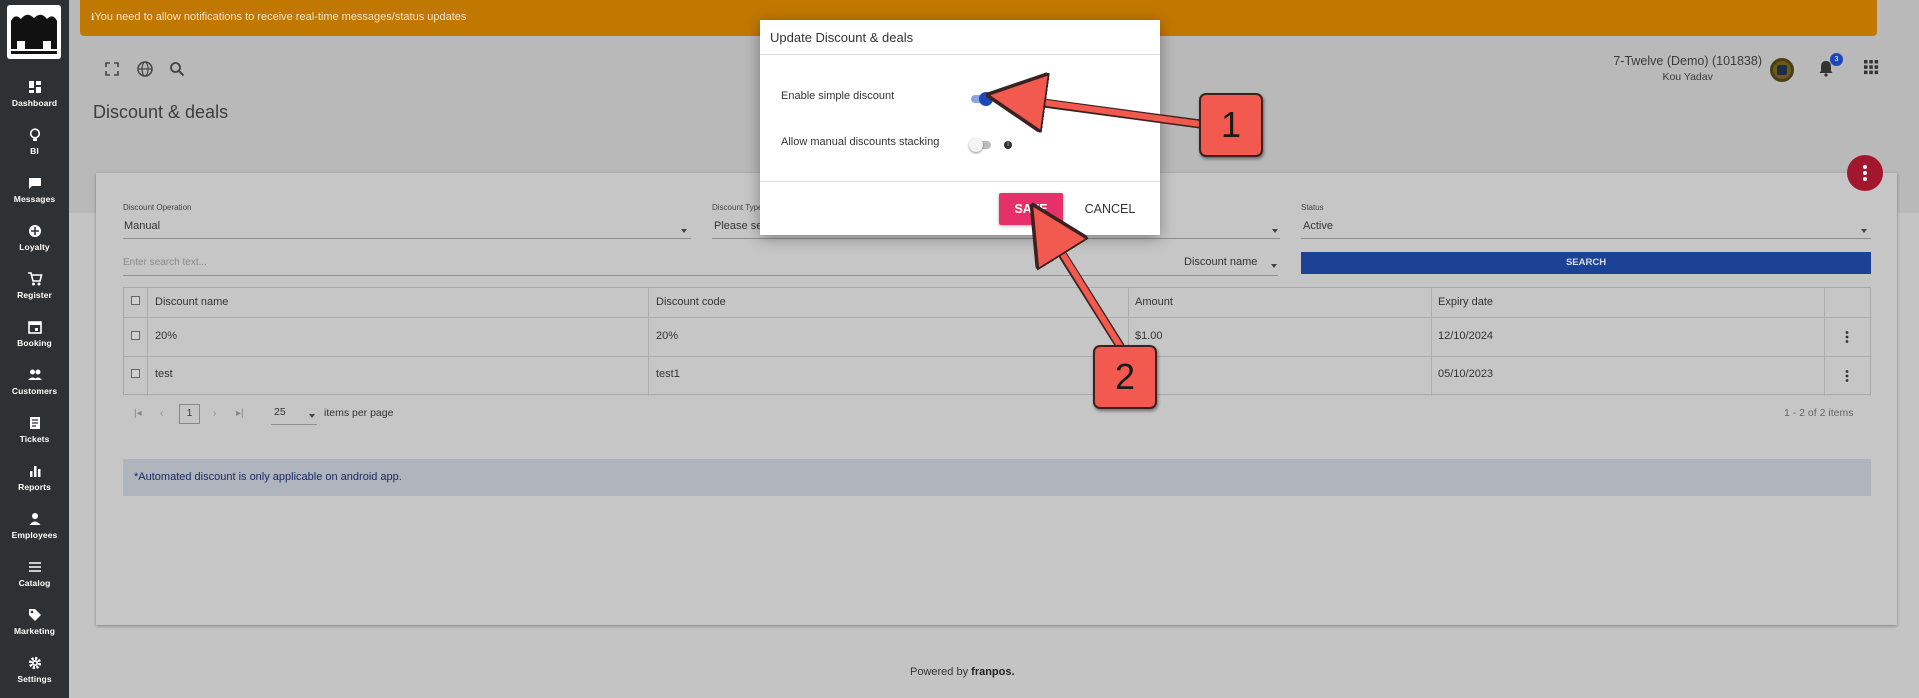  What do you see at coordinates (993, 672) in the screenshot?
I see `franpos-brand: franpos.` at bounding box center [993, 672].